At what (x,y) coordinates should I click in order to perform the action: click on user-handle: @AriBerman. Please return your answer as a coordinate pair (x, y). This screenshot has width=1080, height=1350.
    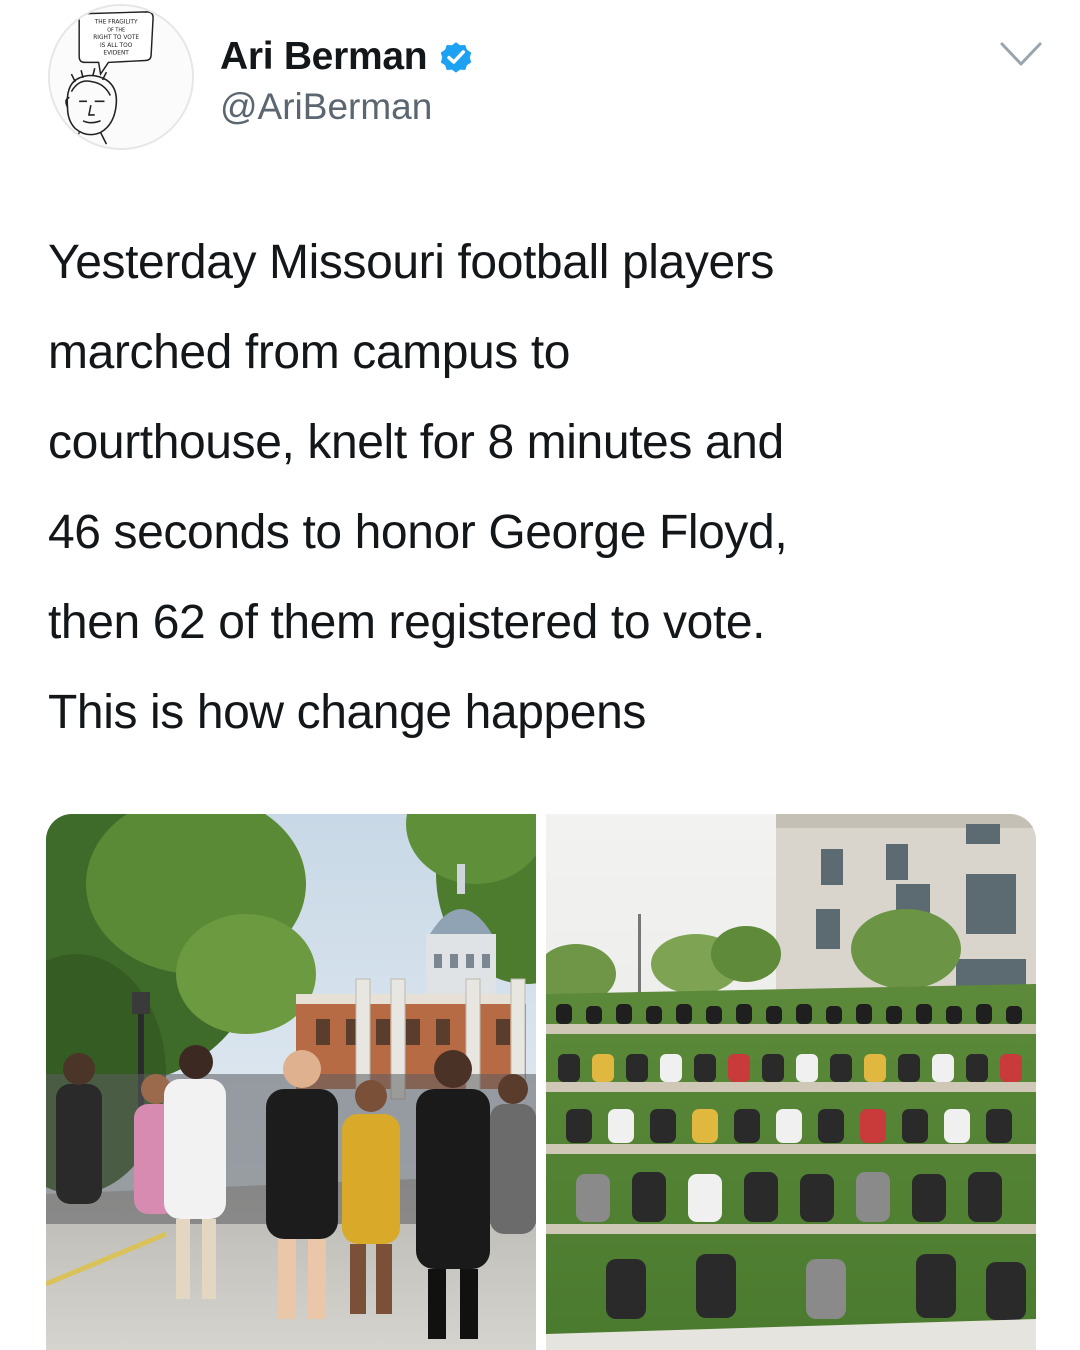
    Looking at the image, I should click on (326, 107).